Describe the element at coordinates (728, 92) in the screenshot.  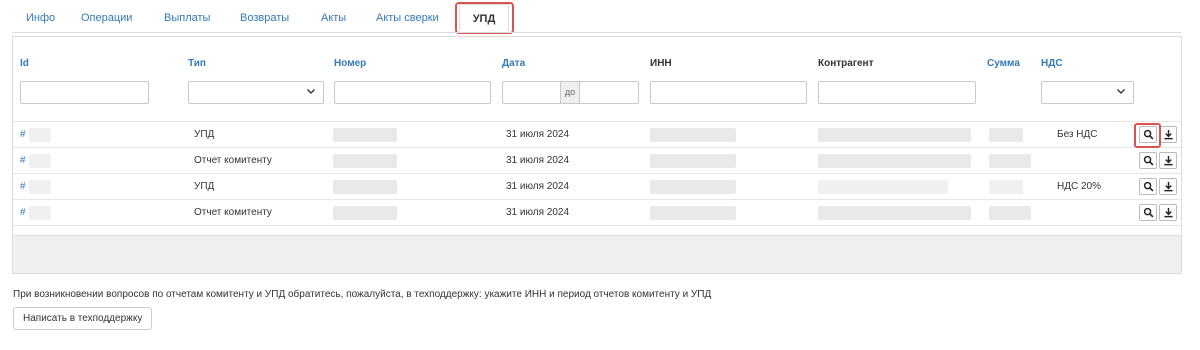
I see `filter-inn-input` at that location.